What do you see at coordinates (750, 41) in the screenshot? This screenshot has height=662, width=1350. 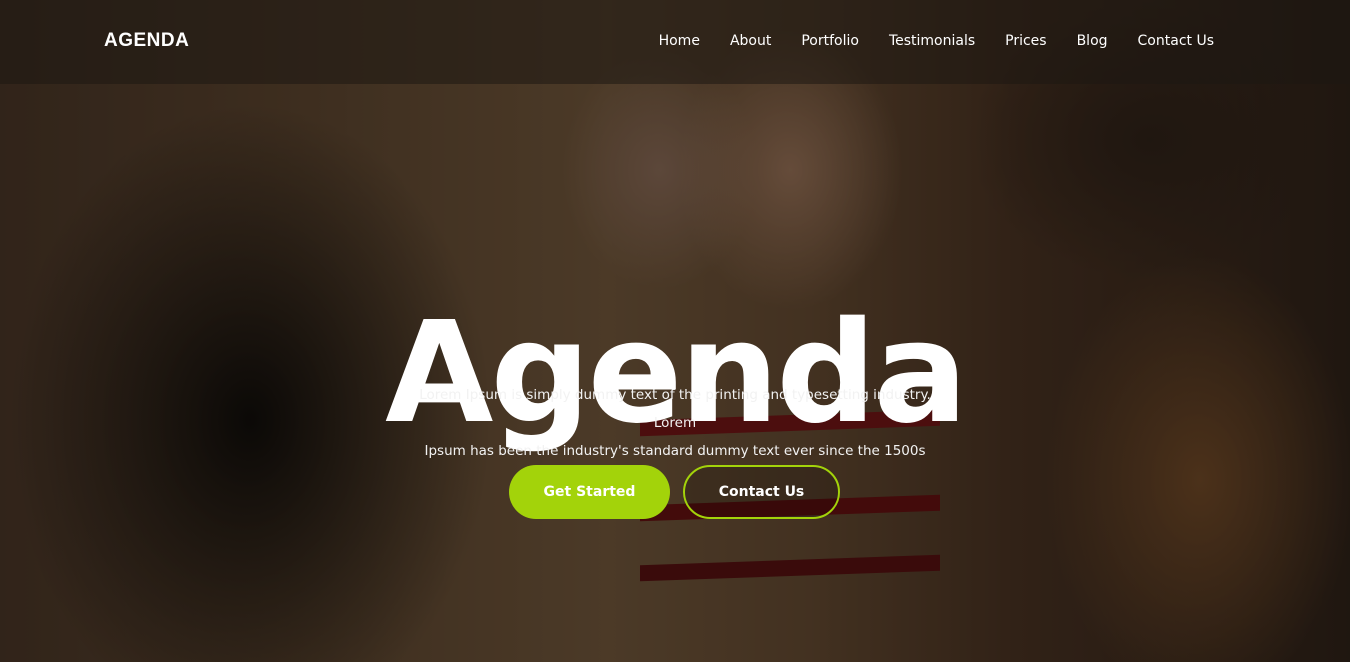 I see `nav-link-about: About` at bounding box center [750, 41].